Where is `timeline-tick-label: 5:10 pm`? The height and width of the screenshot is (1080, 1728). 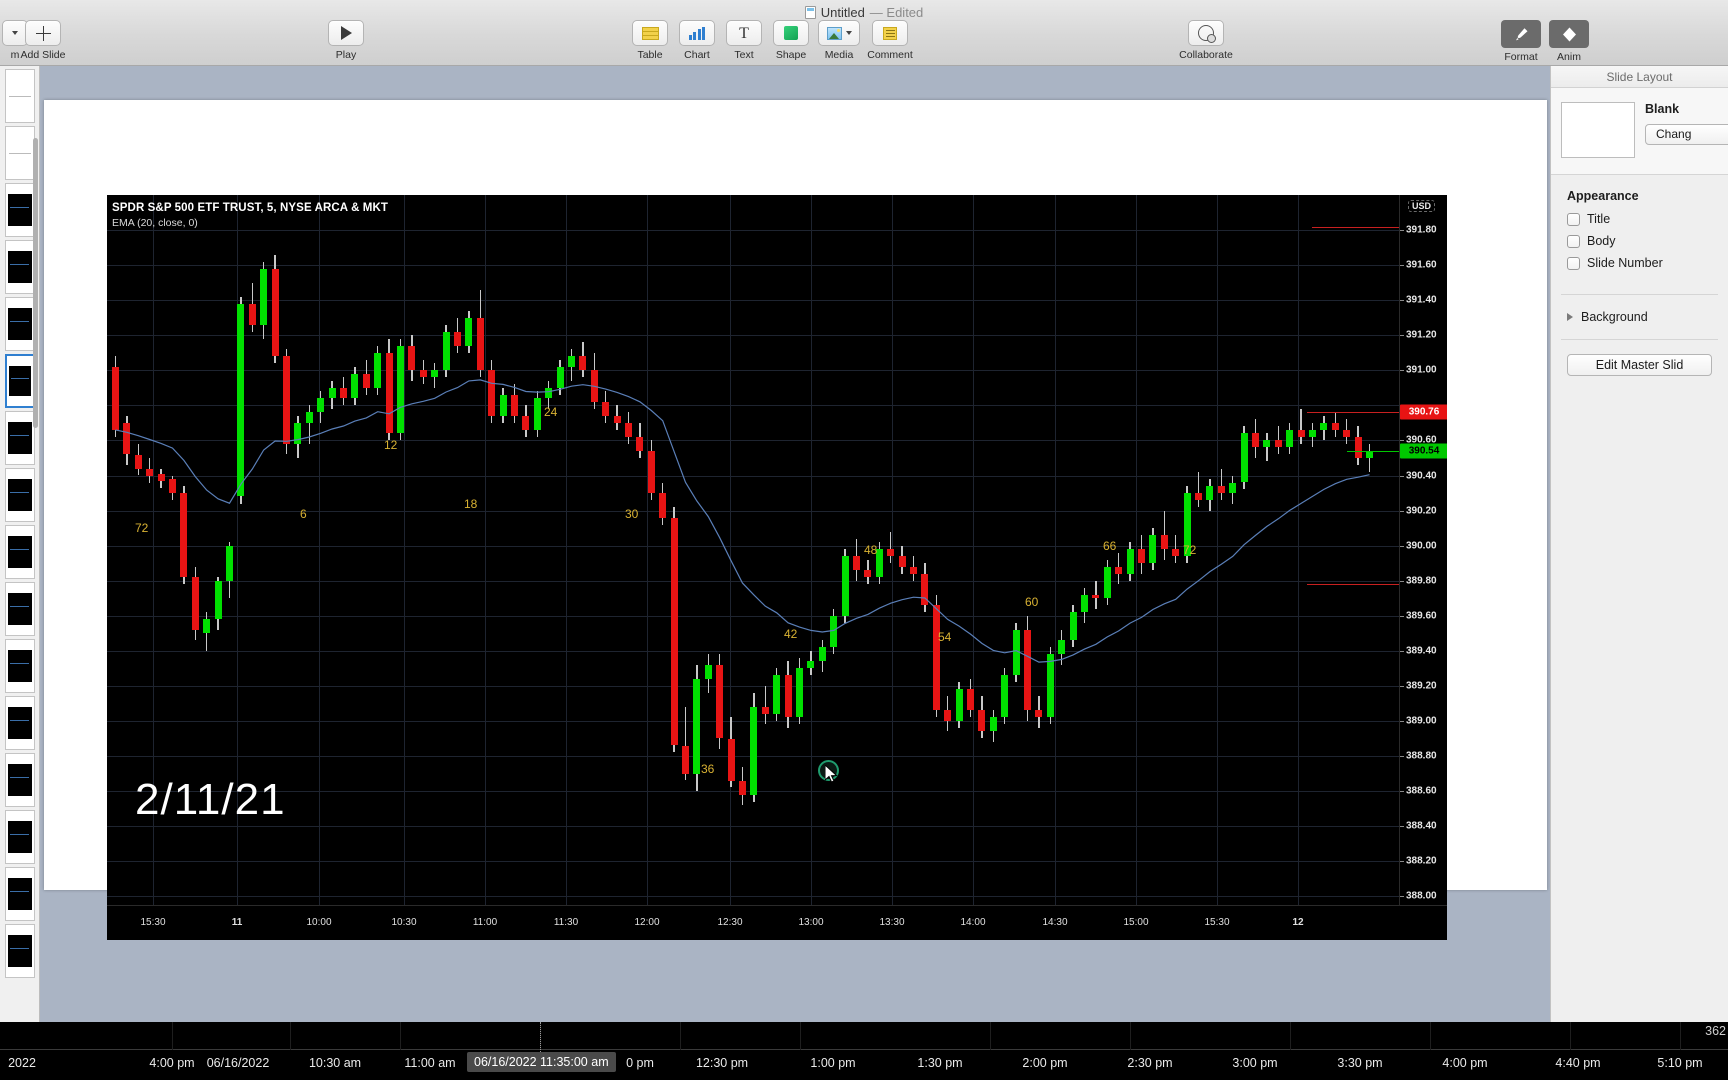
timeline-tick-label: 5:10 pm is located at coordinates (1680, 1063).